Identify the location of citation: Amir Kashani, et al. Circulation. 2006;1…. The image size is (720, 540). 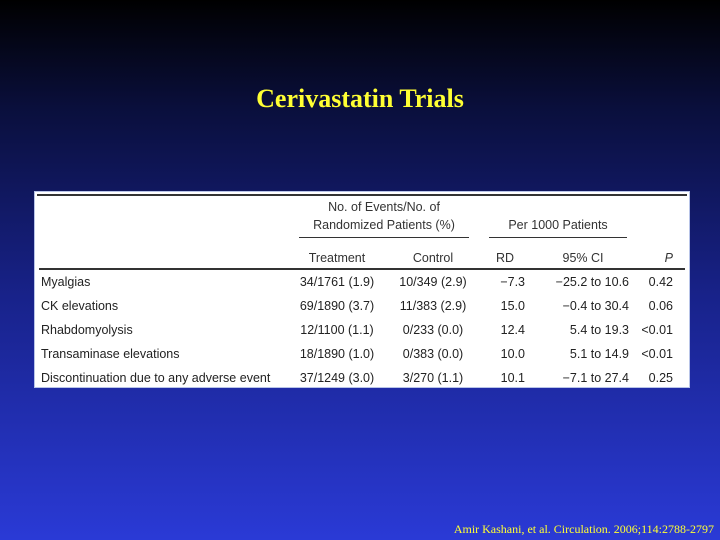
(583, 529).